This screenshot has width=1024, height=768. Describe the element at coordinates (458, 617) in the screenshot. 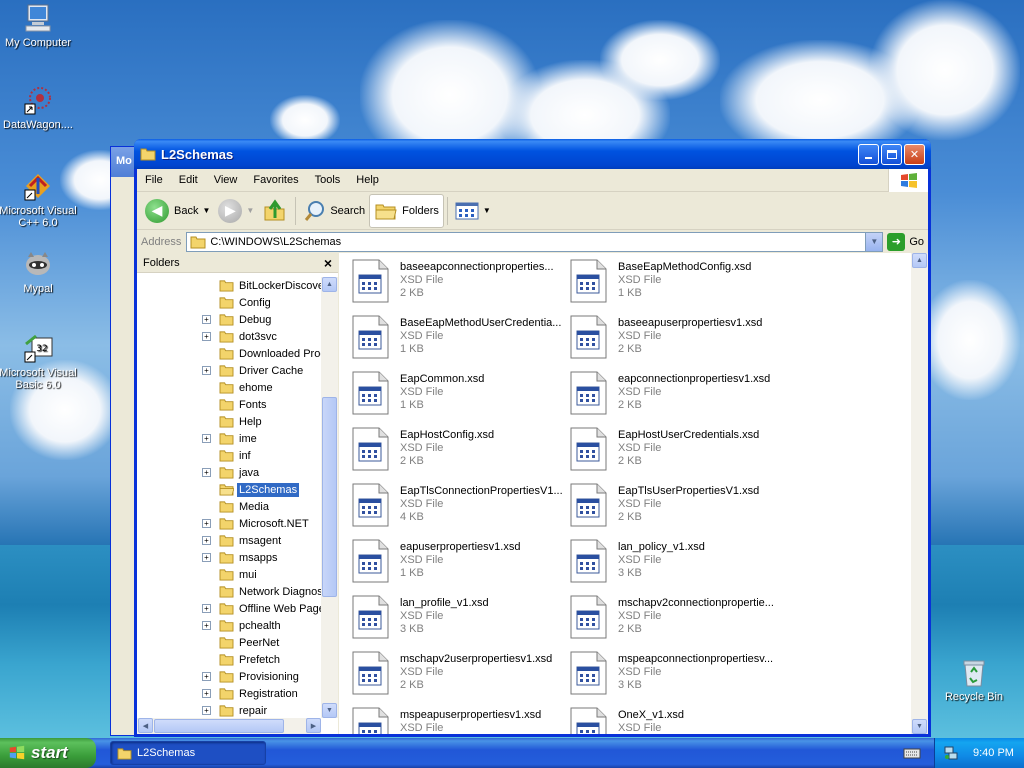

I see `file-item: lan_profile_v1.xsd XSD File 3 KB` at that location.